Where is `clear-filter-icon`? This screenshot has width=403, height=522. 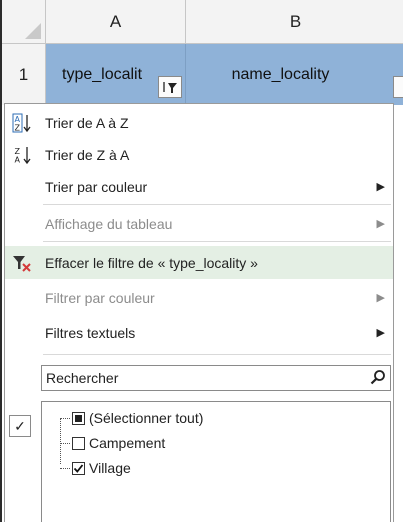 clear-filter-icon is located at coordinates (22, 263).